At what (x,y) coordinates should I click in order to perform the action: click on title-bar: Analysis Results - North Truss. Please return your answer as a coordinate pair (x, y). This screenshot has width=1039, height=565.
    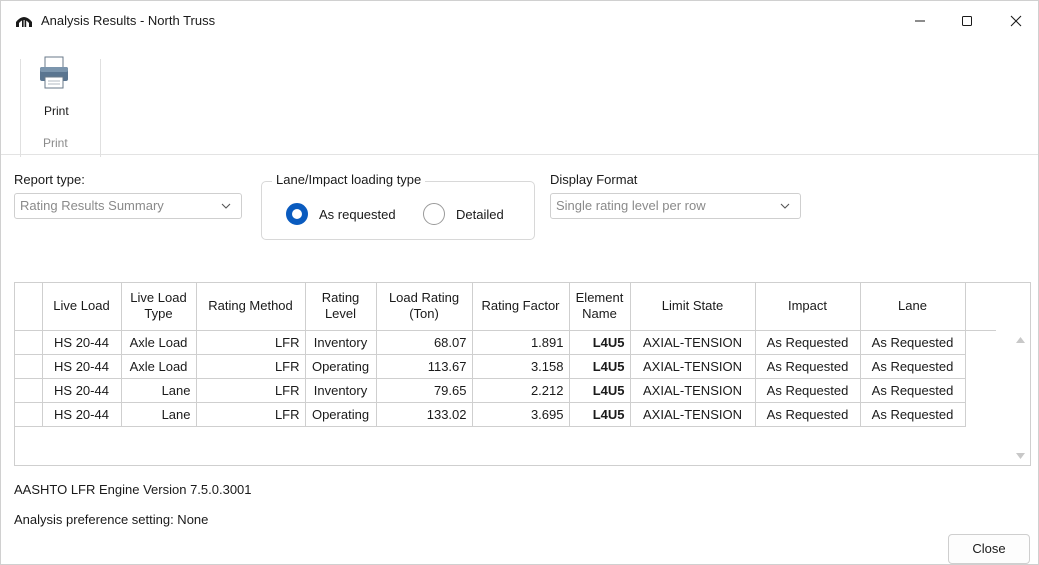
    Looking at the image, I should click on (519, 21).